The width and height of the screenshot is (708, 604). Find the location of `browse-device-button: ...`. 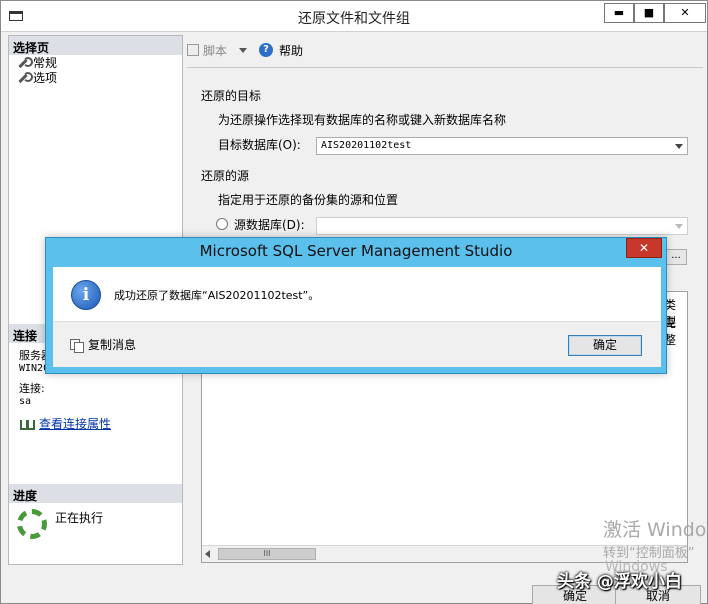

browse-device-button: ... is located at coordinates (676, 257).